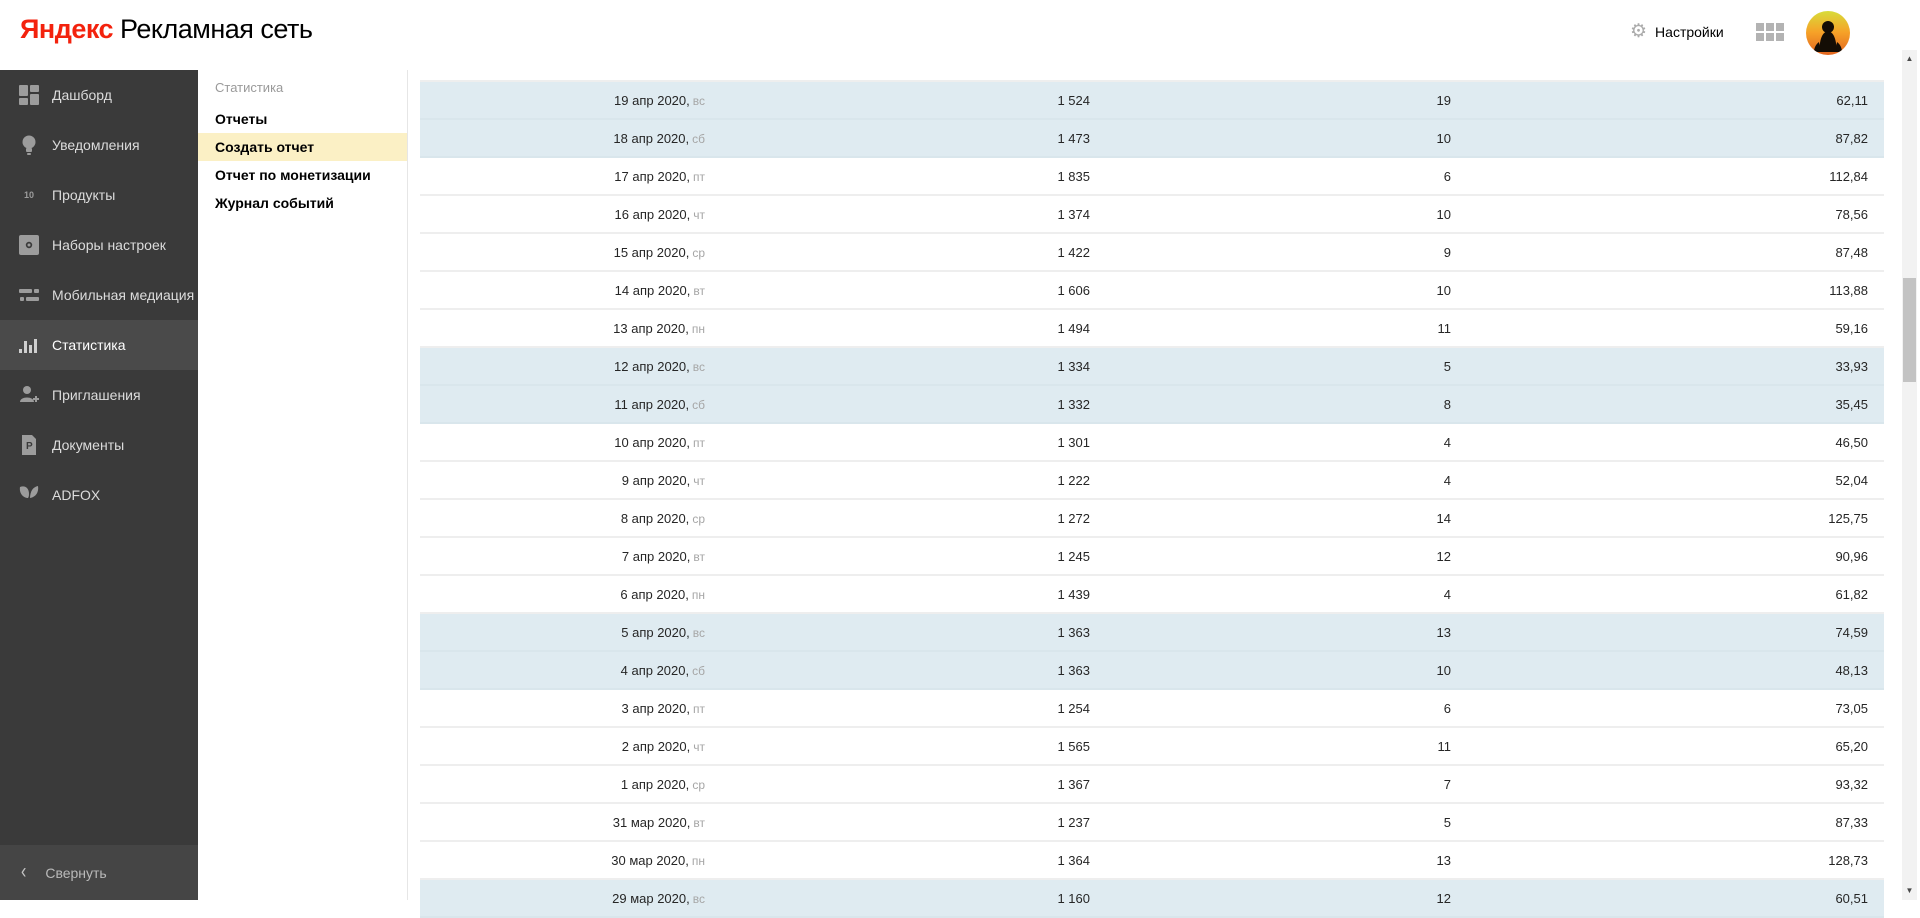 Image resolution: width=1920 pixels, height=918 pixels. I want to click on row-date: 2 апр 2020,, so click(656, 746).